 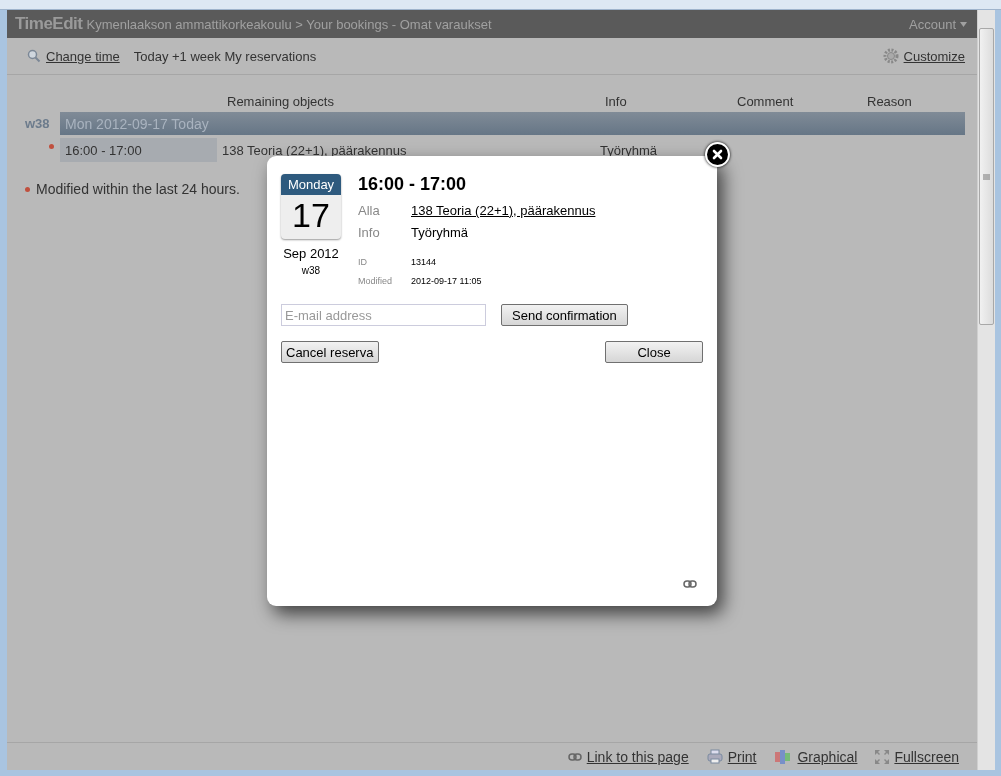 What do you see at coordinates (615, 101) in the screenshot?
I see `column-header: Info` at bounding box center [615, 101].